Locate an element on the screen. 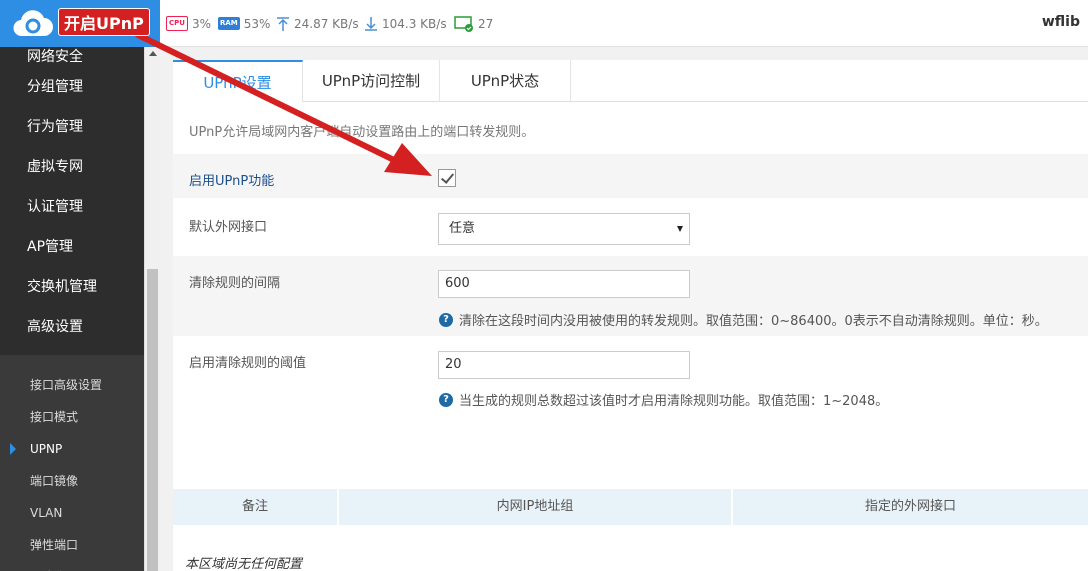 This screenshot has height=571, width=1088. sidebar-sub-upnp: UPNP is located at coordinates (72, 449).